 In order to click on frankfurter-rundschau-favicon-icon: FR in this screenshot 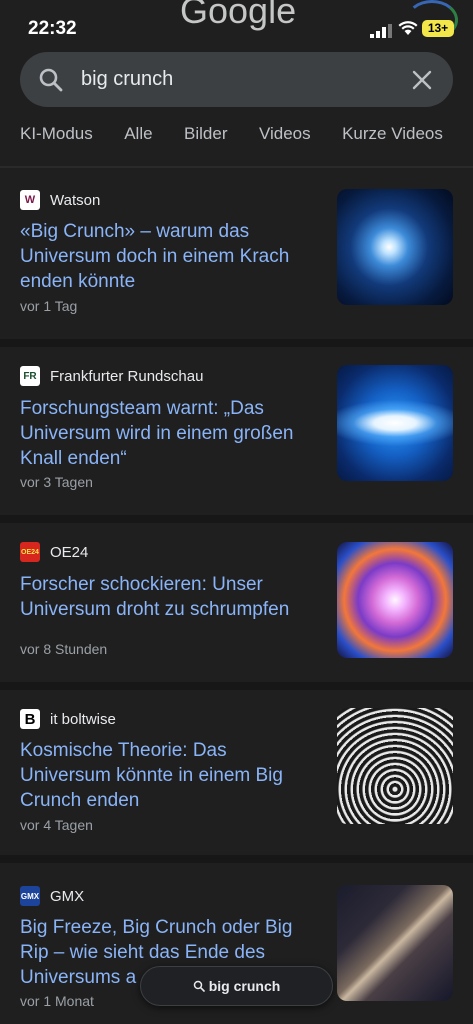, I will do `click(30, 376)`.